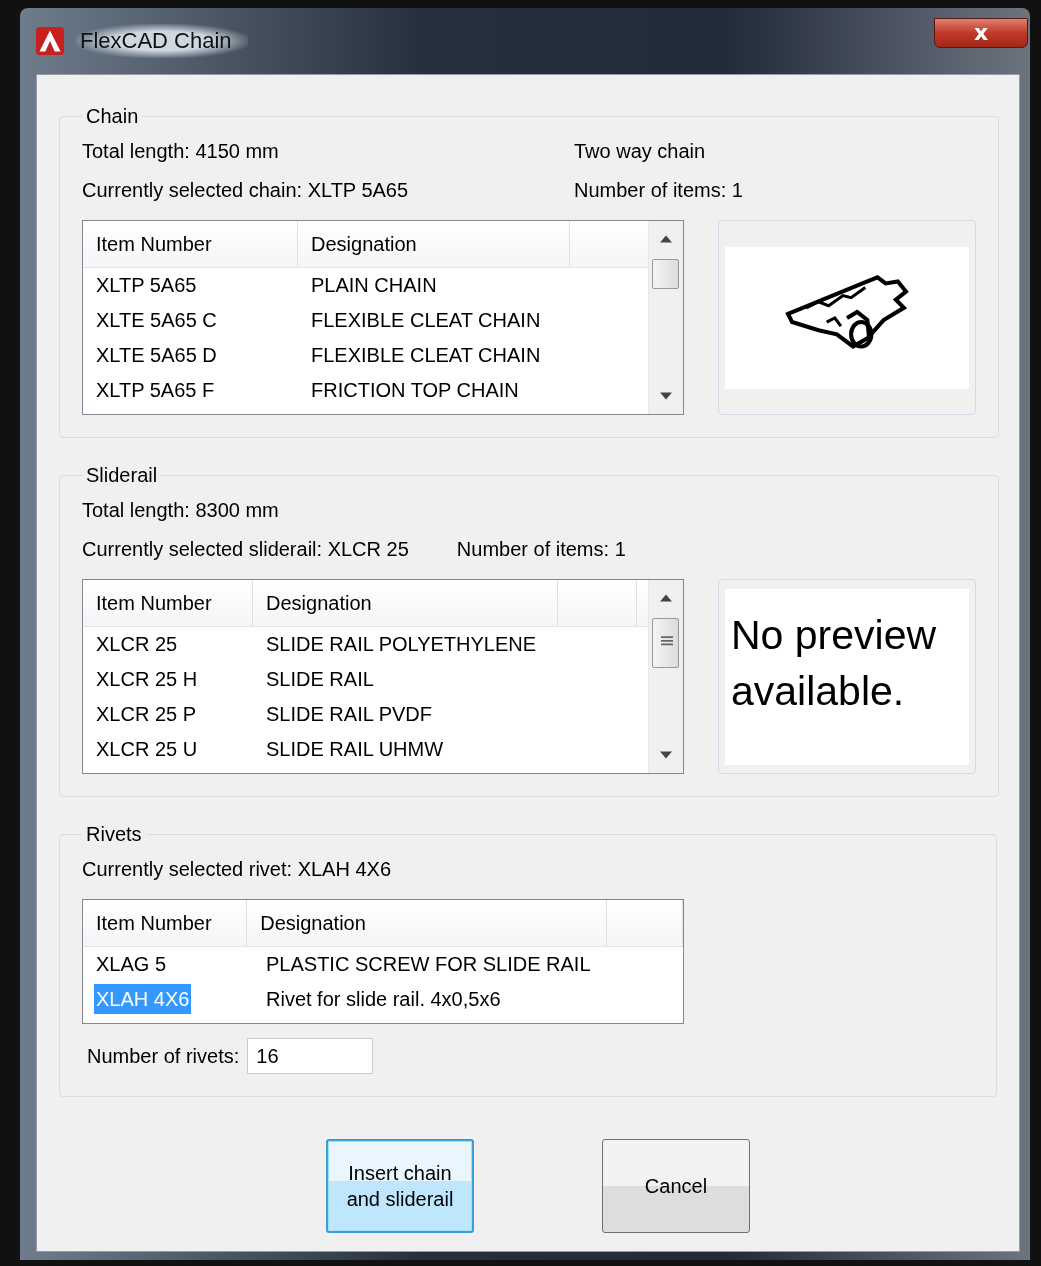 The height and width of the screenshot is (1266, 1041). Describe the element at coordinates (147, 749) in the screenshot. I see `item-number: XLCR 25 U` at that location.